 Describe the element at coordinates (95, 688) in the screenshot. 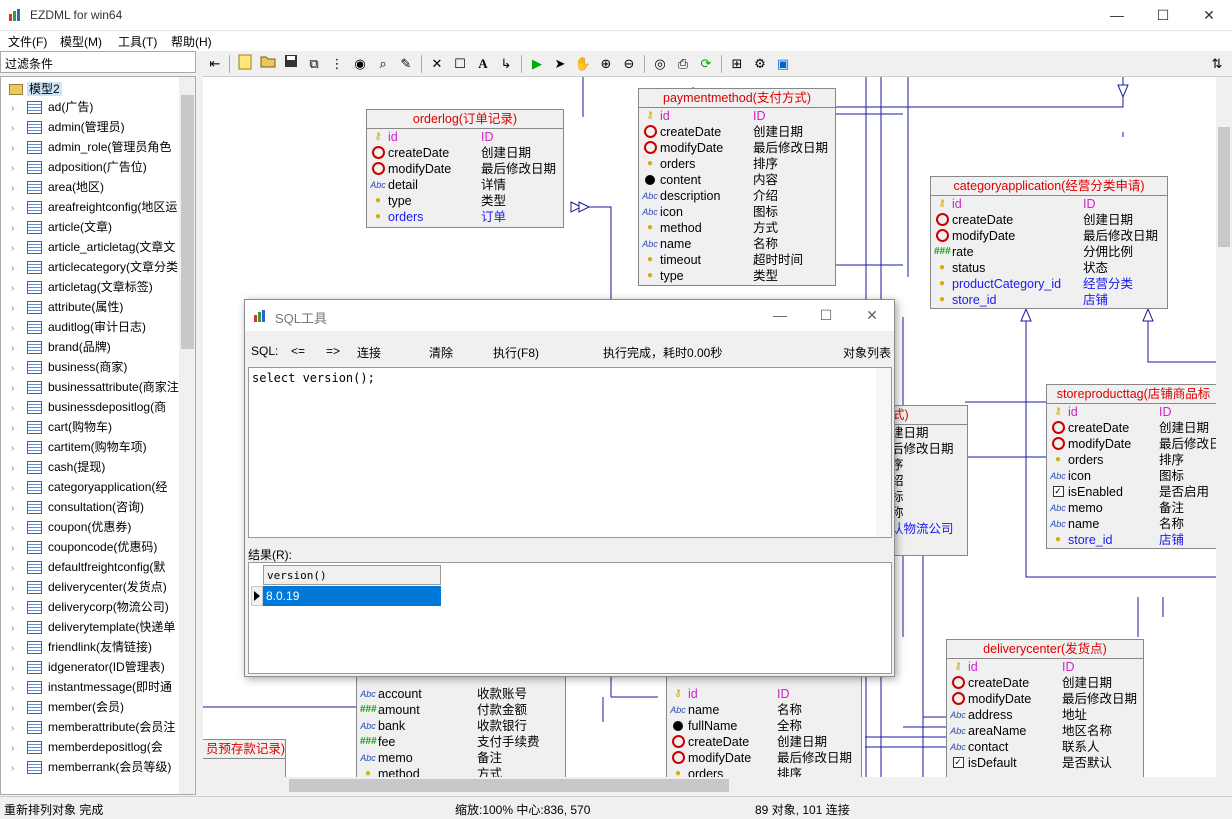

I see `tree-item: › instantmessage(即时通` at that location.